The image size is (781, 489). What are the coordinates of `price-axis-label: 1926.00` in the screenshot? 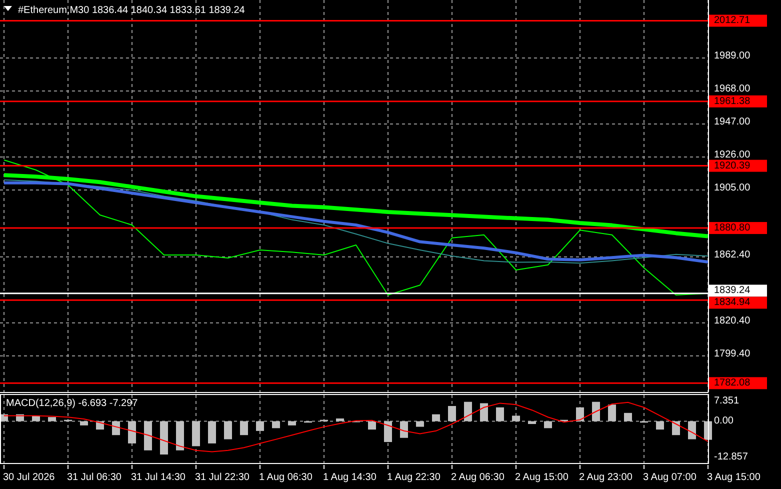 It's located at (732, 155).